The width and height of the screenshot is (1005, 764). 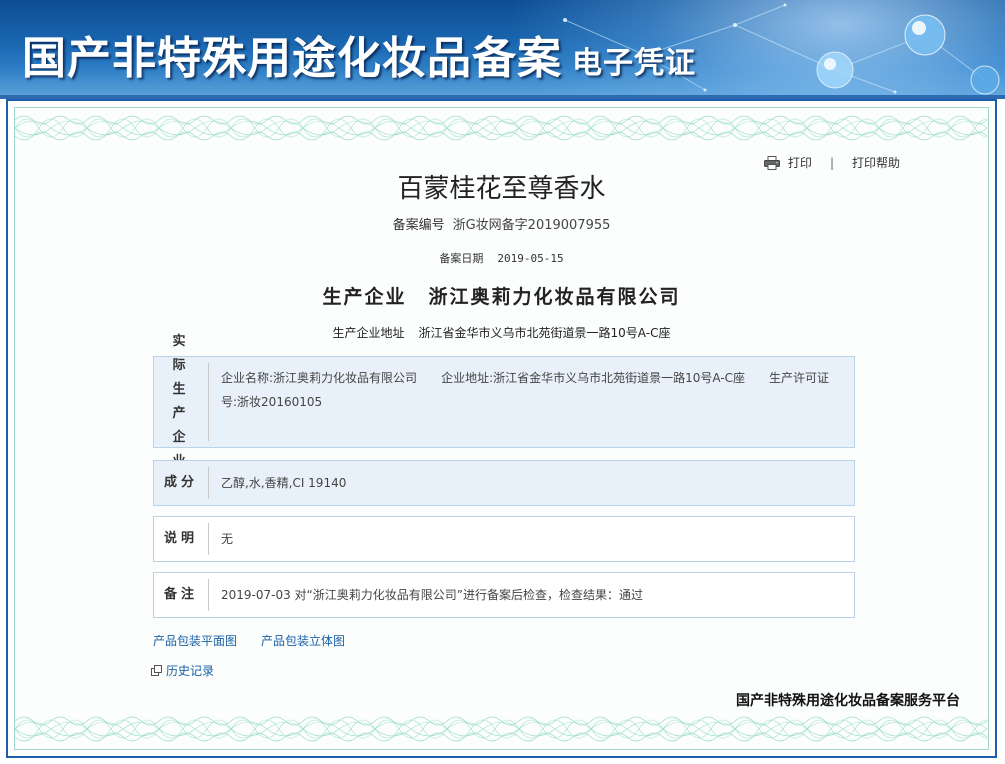 What do you see at coordinates (180, 594) in the screenshot?
I see `remark-label: 备注` at bounding box center [180, 594].